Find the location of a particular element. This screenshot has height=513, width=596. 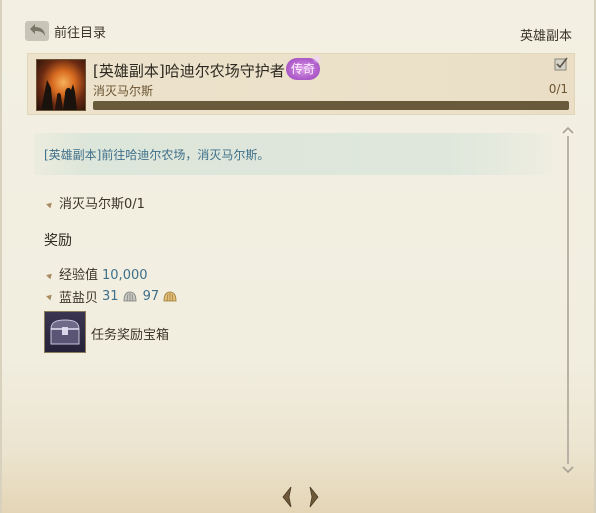

quest-header: [英雄副本]哈迪尔农场守护者 传奇 消灭马尔斯 0/1 is located at coordinates (301, 84).